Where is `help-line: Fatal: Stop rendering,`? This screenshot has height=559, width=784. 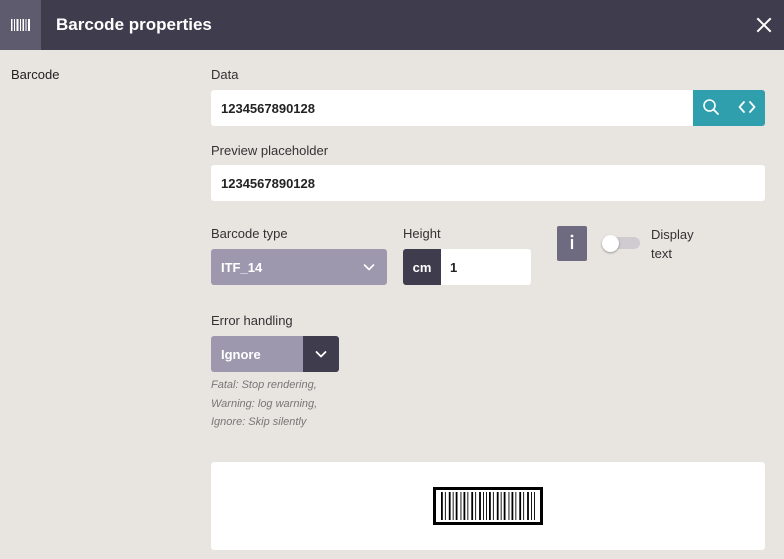
help-line: Fatal: Stop rendering, is located at coordinates (264, 385).